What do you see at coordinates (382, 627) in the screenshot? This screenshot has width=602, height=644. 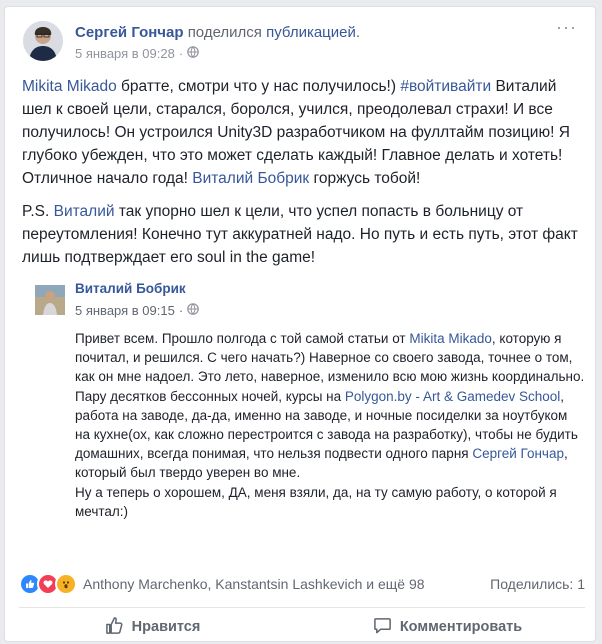 I see `comment-icon` at bounding box center [382, 627].